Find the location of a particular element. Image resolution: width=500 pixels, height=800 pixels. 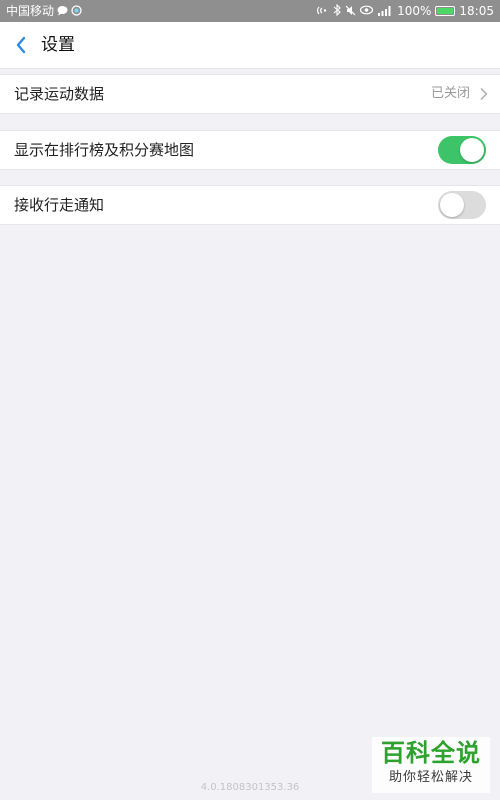

back-button is located at coordinates (22, 45).